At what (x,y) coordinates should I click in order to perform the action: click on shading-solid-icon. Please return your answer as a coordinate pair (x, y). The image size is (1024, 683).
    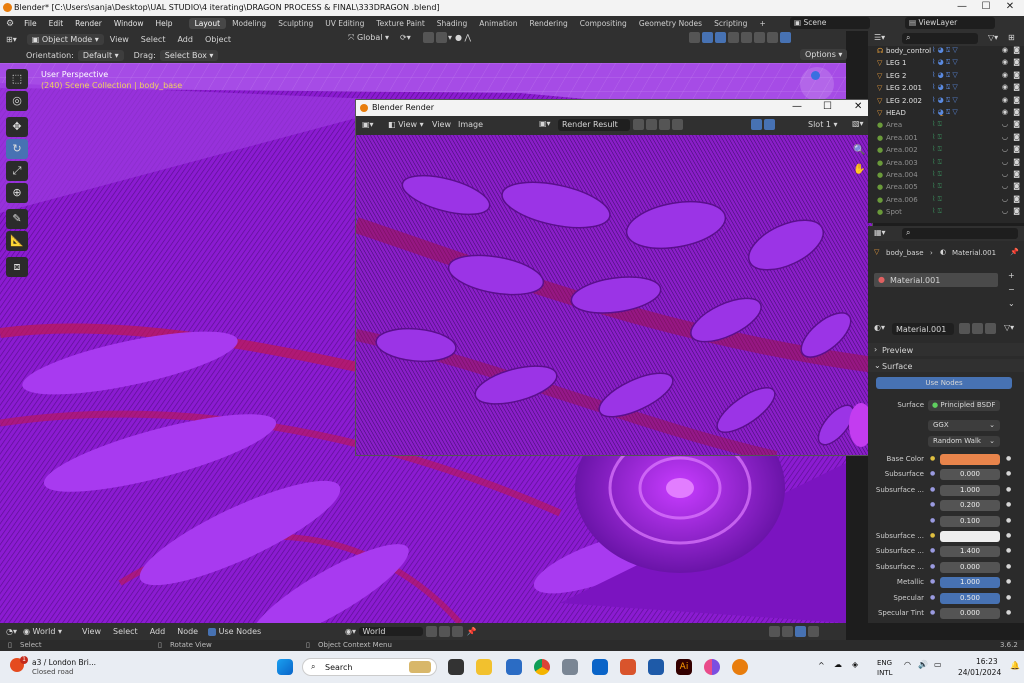
    Looking at the image, I should click on (759, 37).